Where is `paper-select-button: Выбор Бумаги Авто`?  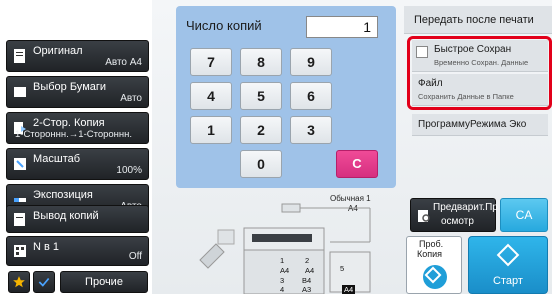
paper-select-button: Выбор Бумаги Авто is located at coordinates (77, 92).